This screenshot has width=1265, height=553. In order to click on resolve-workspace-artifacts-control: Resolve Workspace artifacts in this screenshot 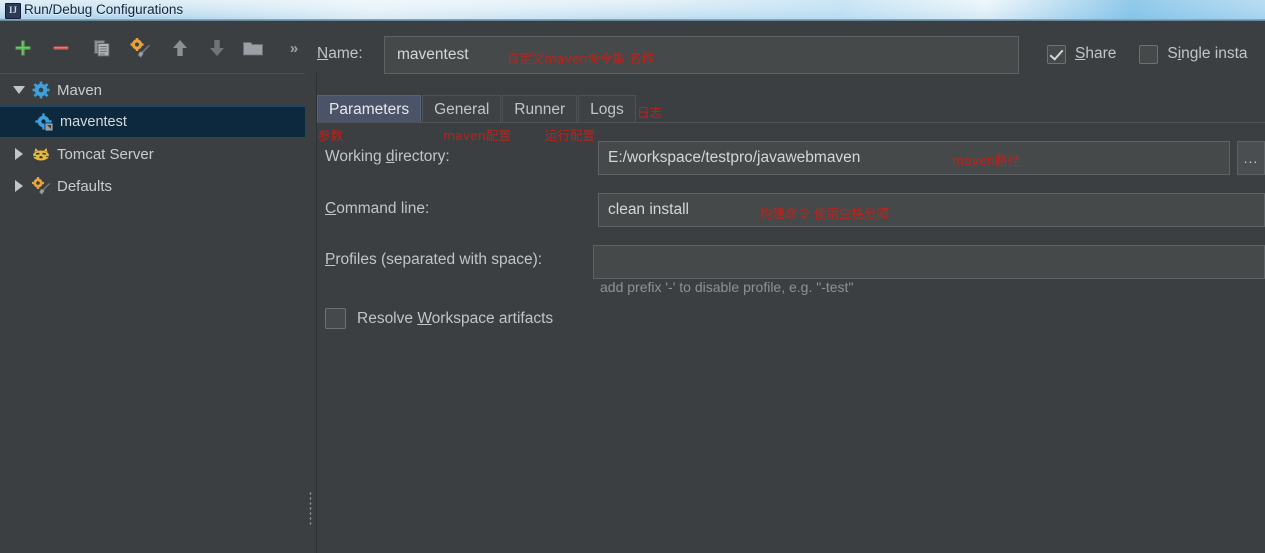, I will do `click(439, 318)`.